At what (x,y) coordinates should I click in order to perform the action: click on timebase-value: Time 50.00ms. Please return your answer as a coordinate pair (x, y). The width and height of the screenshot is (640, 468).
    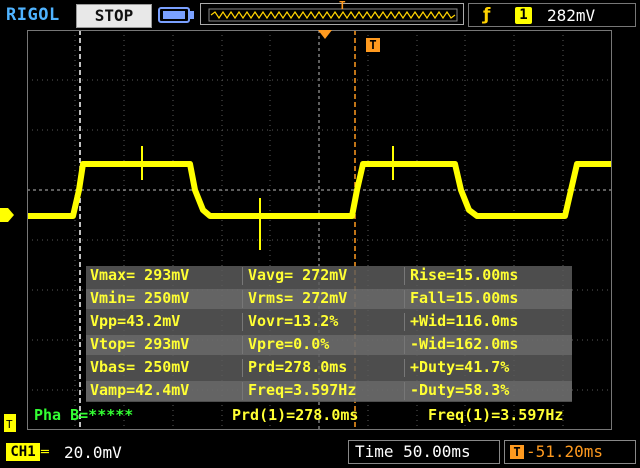
    Looking at the image, I should click on (424, 452).